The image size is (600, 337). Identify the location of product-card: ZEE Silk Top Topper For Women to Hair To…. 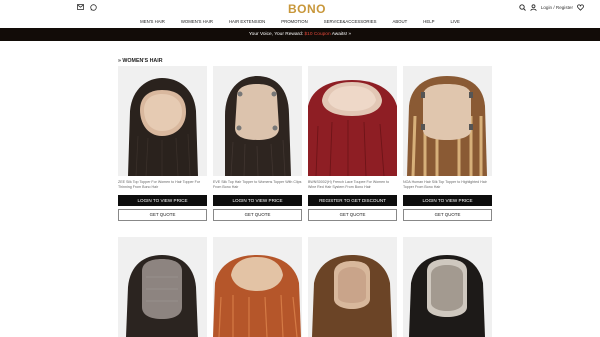
(162, 143).